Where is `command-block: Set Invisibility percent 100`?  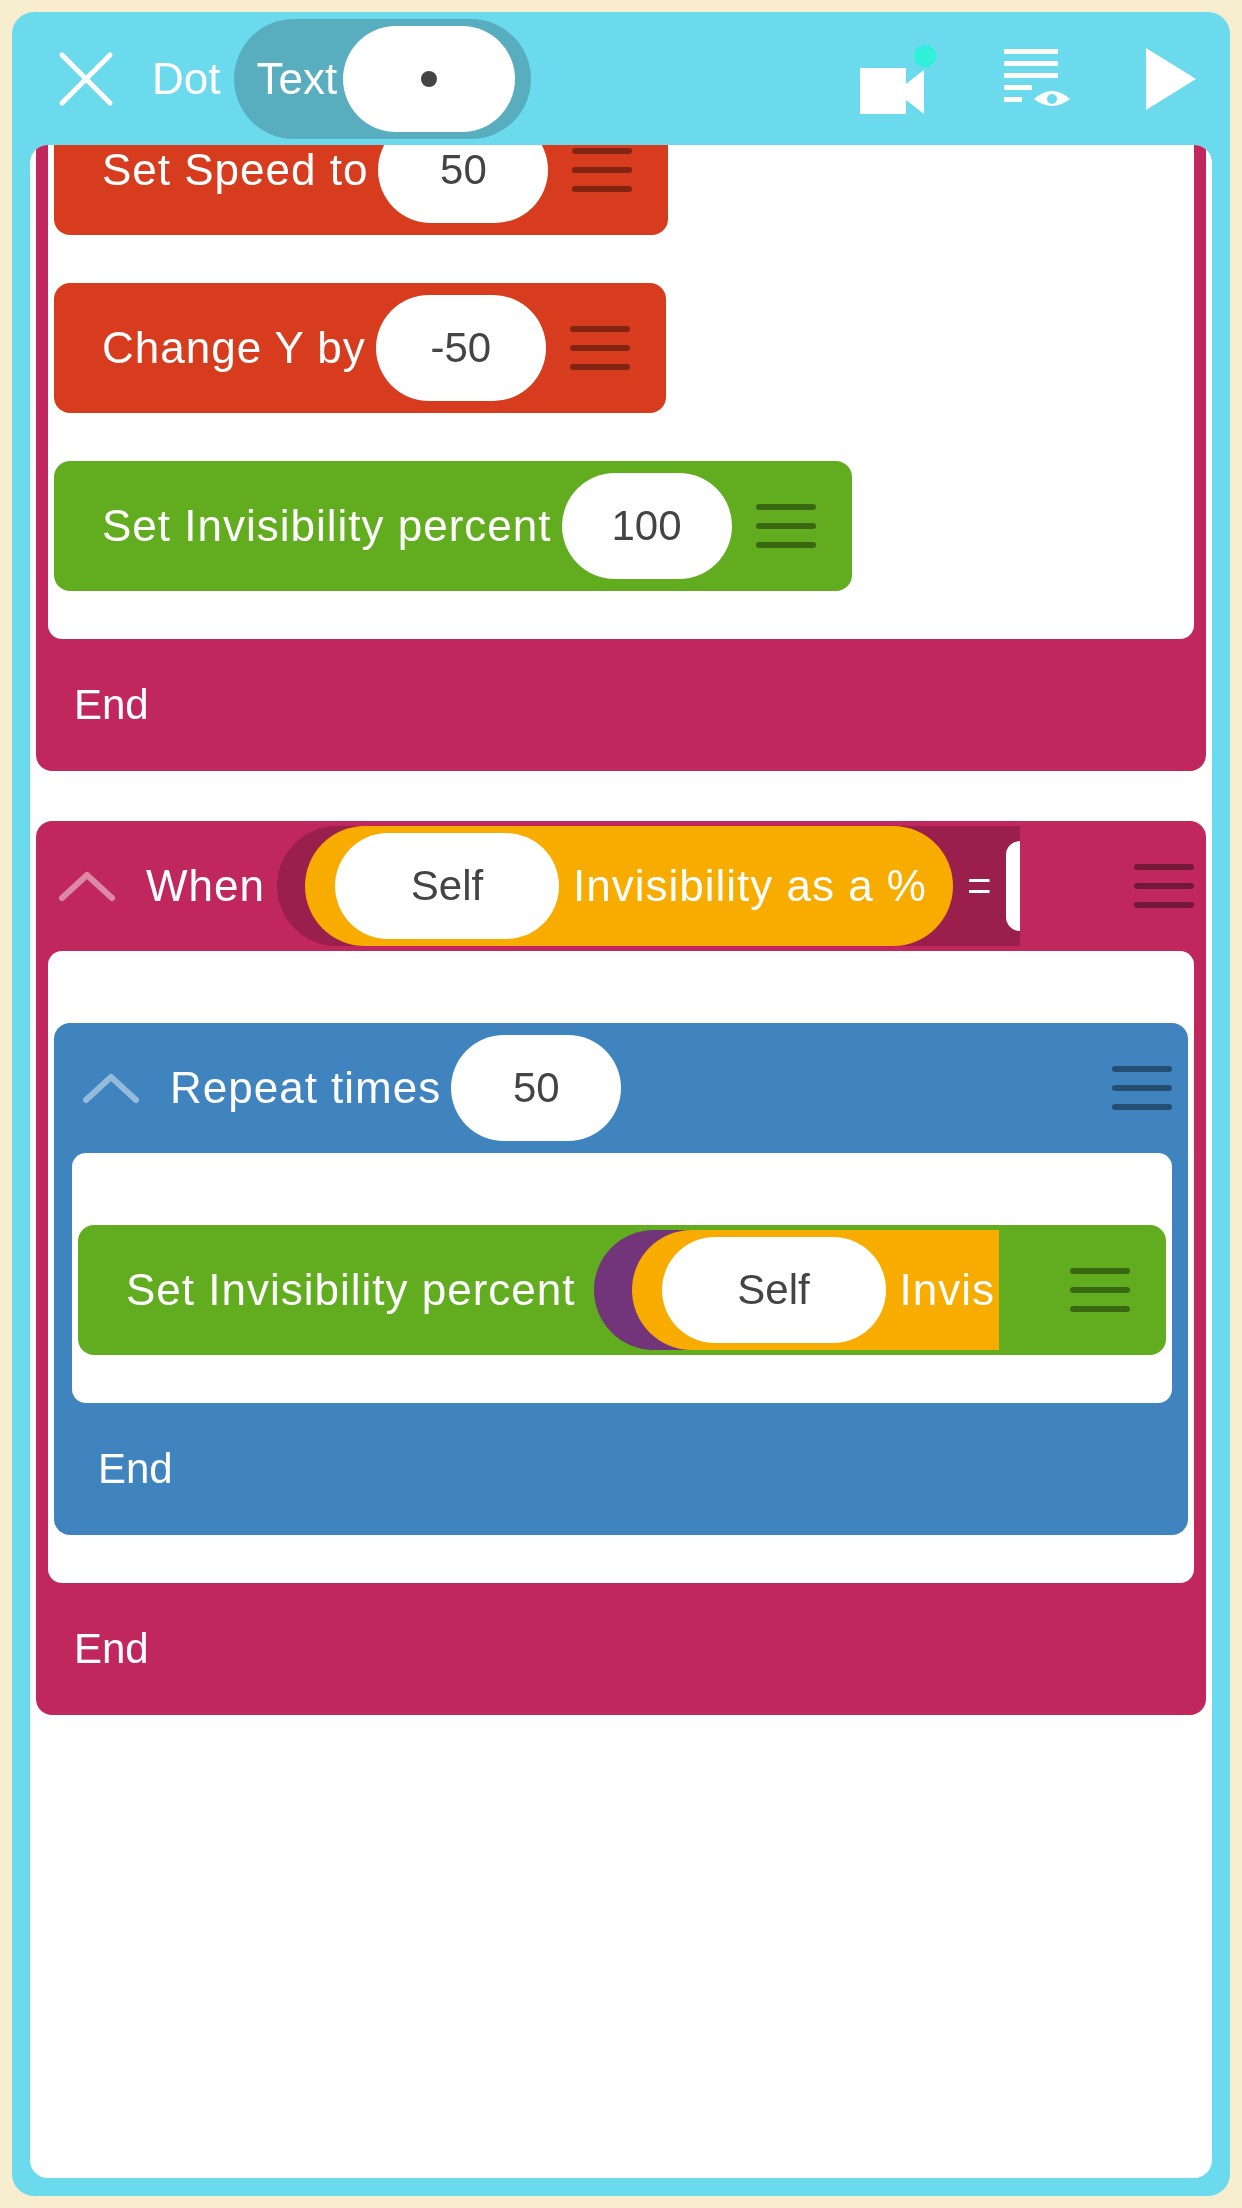 command-block: Set Invisibility percent 100 is located at coordinates (453, 526).